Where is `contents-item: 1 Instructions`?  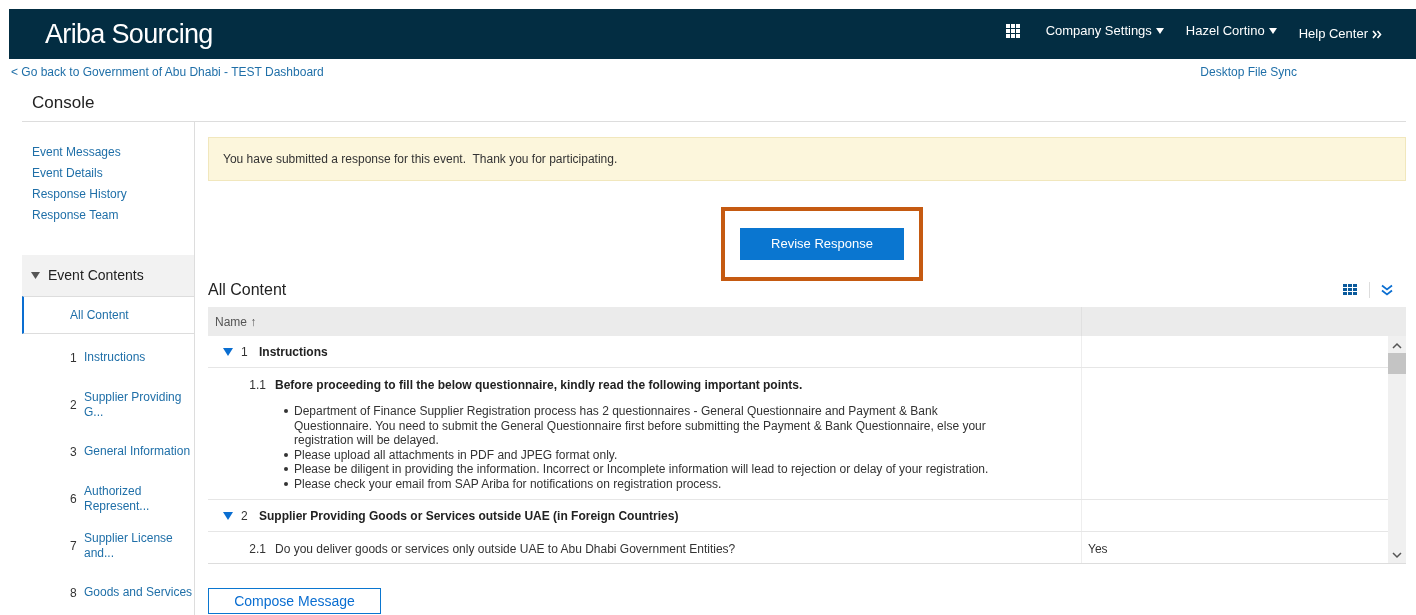
contents-item: 1 Instructions is located at coordinates (108, 357).